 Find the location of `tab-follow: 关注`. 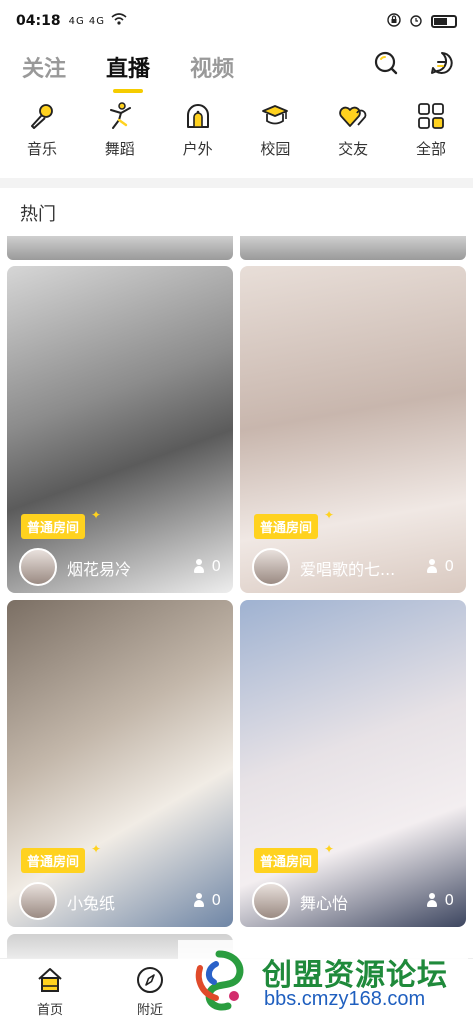

tab-follow: 关注 is located at coordinates (44, 67).